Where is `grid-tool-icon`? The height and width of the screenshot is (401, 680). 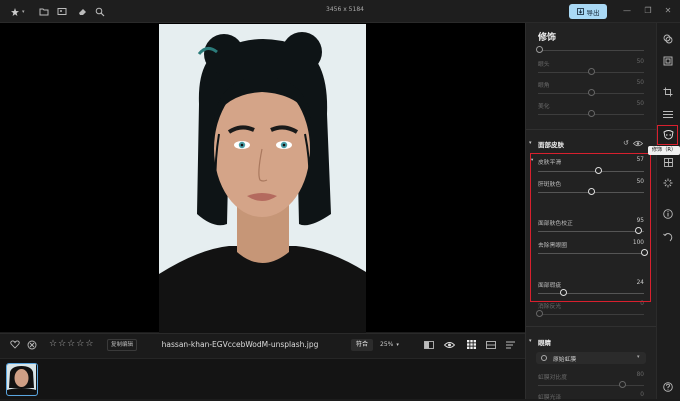 grid-tool-icon is located at coordinates (668, 162).